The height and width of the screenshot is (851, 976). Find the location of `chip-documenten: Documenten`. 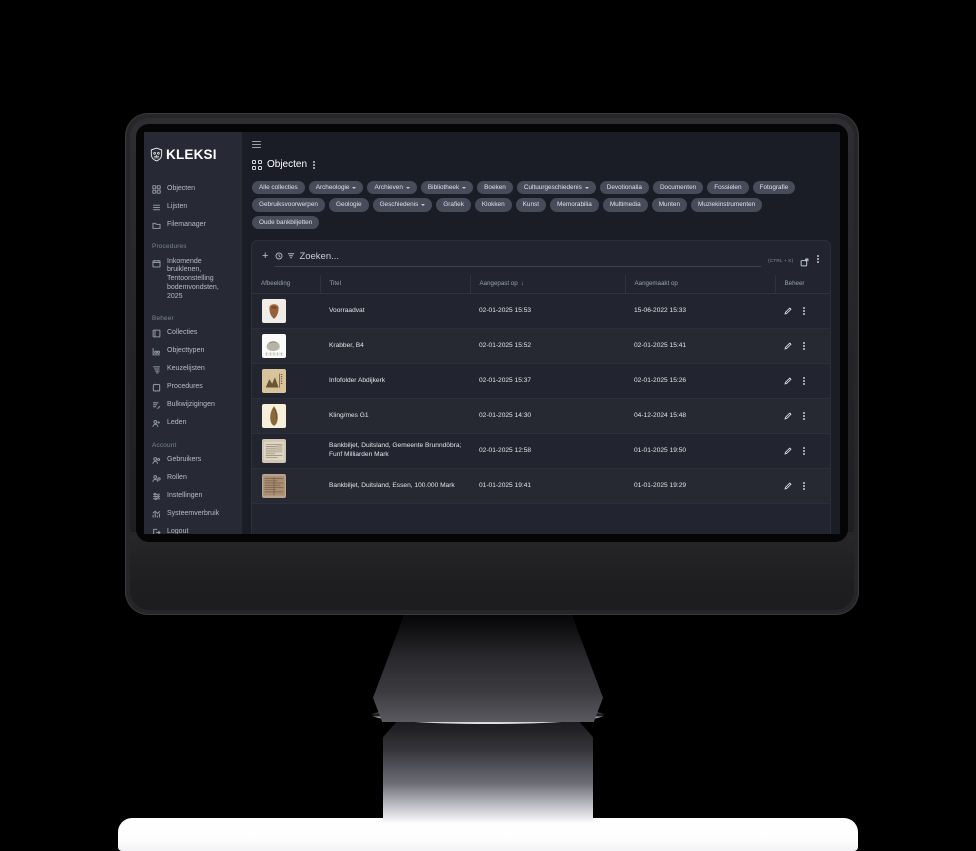

chip-documenten: Documenten is located at coordinates (678, 187).